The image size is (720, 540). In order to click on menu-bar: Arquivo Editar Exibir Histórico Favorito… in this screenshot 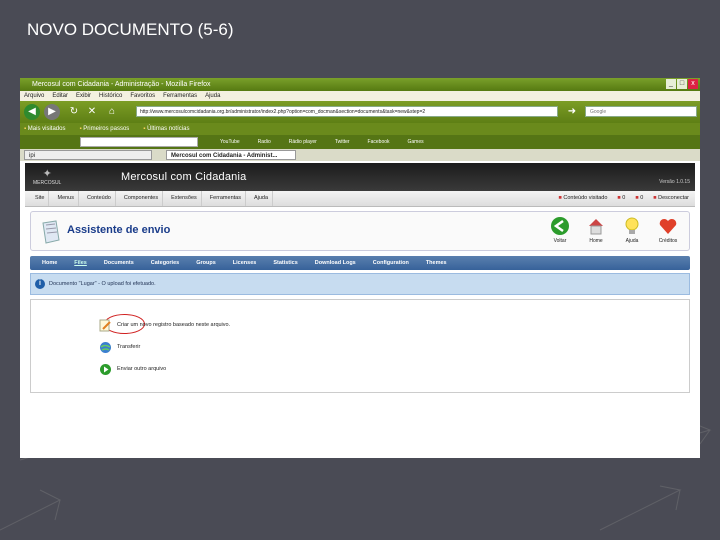, I will do `click(360, 96)`.